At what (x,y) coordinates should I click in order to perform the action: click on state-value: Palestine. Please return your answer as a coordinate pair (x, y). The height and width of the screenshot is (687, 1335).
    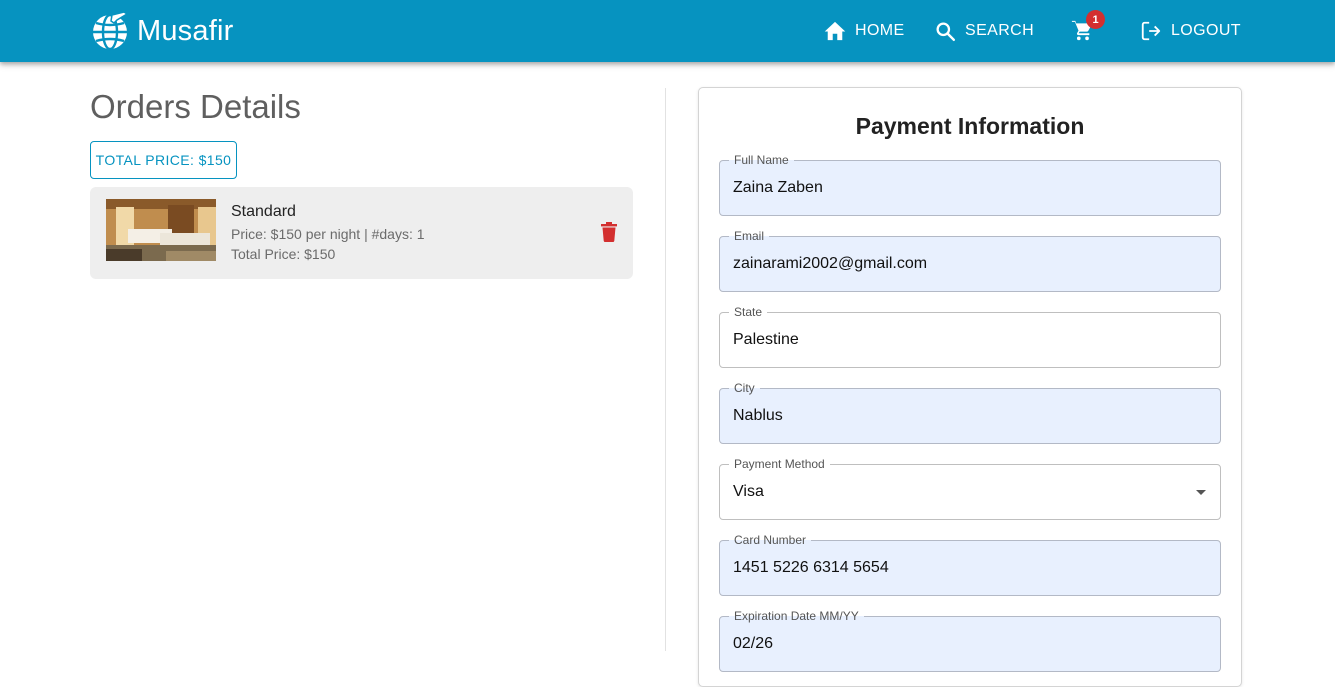
    Looking at the image, I should click on (766, 339).